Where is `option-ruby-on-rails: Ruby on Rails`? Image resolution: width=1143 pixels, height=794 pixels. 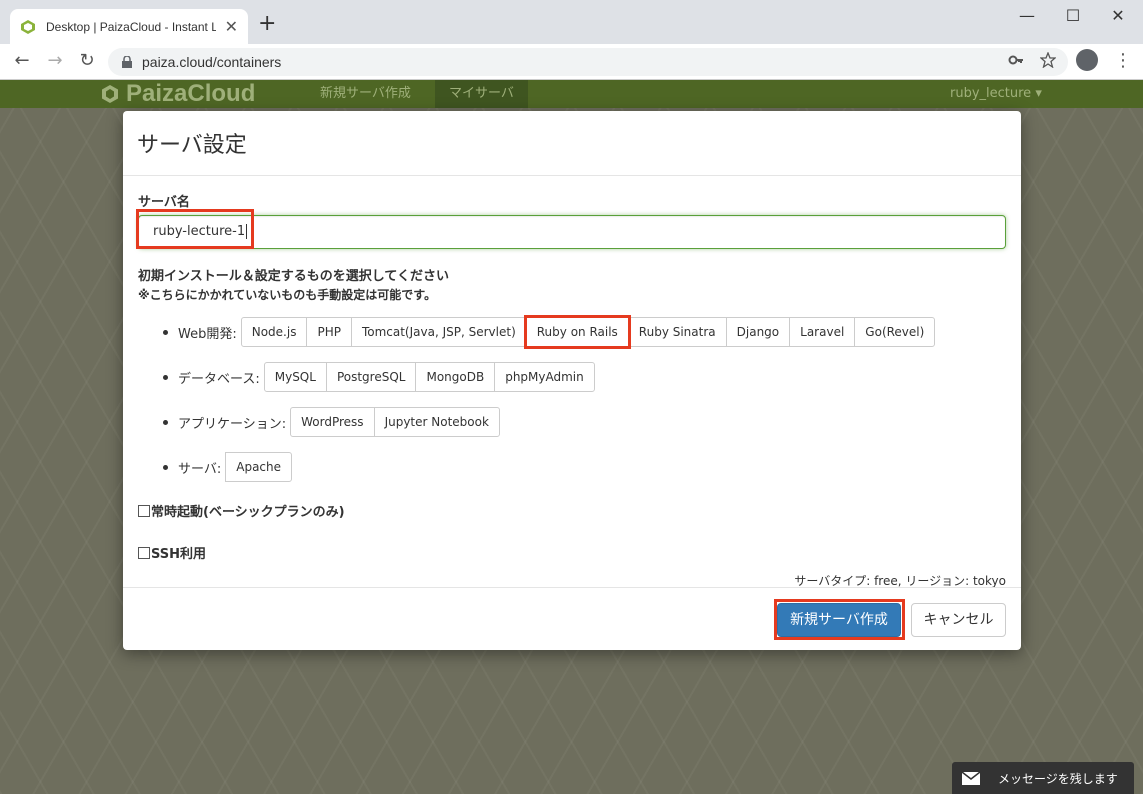 option-ruby-on-rails: Ruby on Rails is located at coordinates (577, 332).